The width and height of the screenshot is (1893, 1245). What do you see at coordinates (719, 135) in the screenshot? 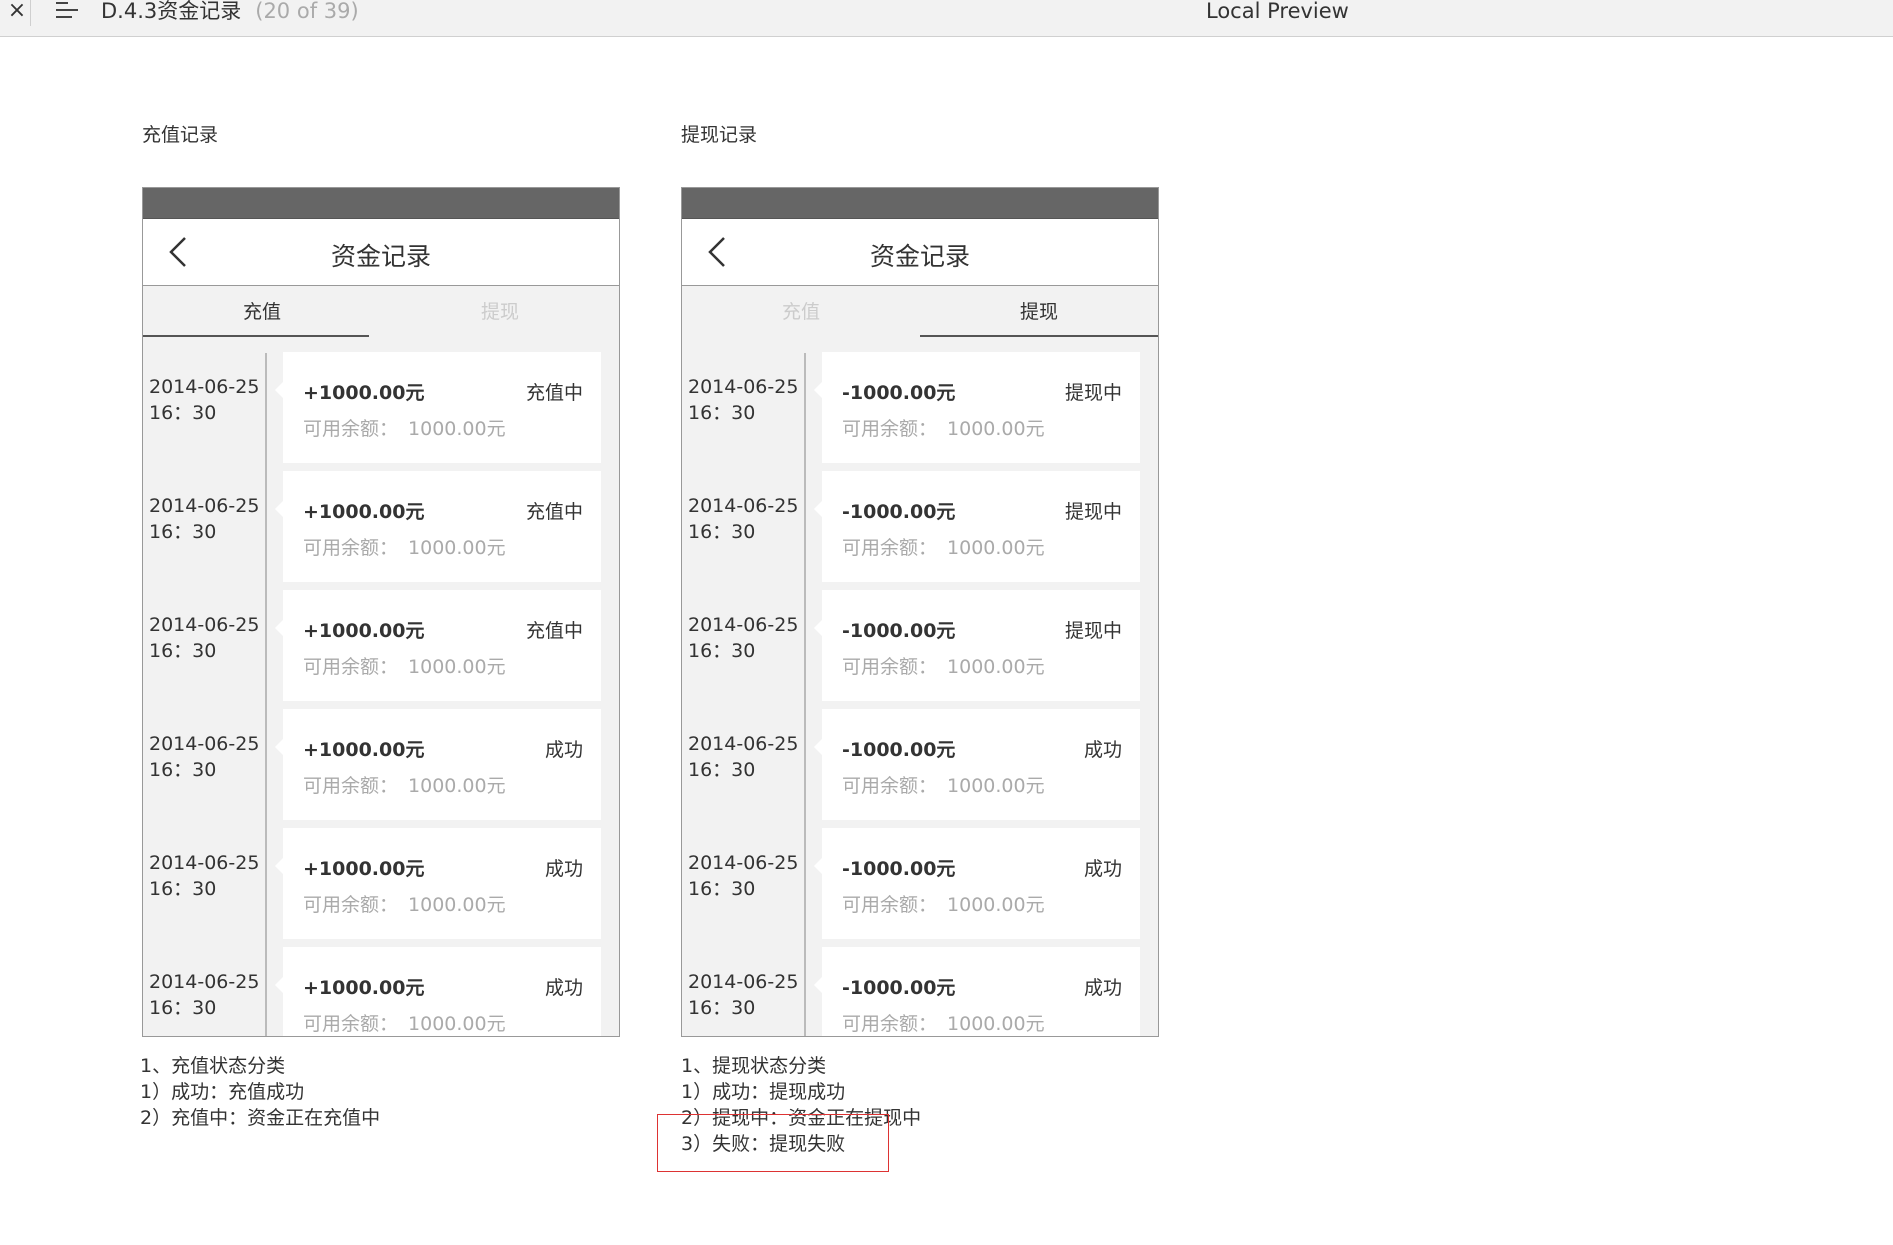
I see `section-label-withdraw: 提现记录` at bounding box center [719, 135].